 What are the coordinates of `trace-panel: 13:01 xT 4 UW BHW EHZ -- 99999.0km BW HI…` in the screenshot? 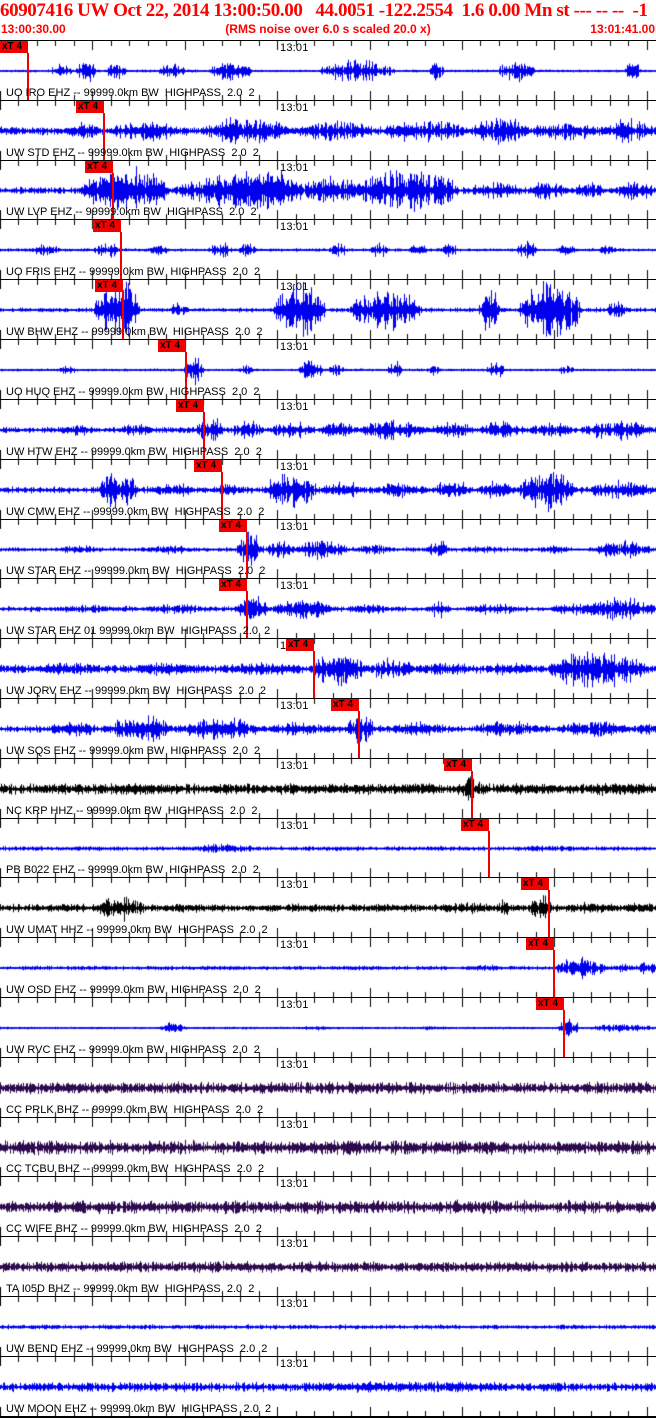 It's located at (328, 309).